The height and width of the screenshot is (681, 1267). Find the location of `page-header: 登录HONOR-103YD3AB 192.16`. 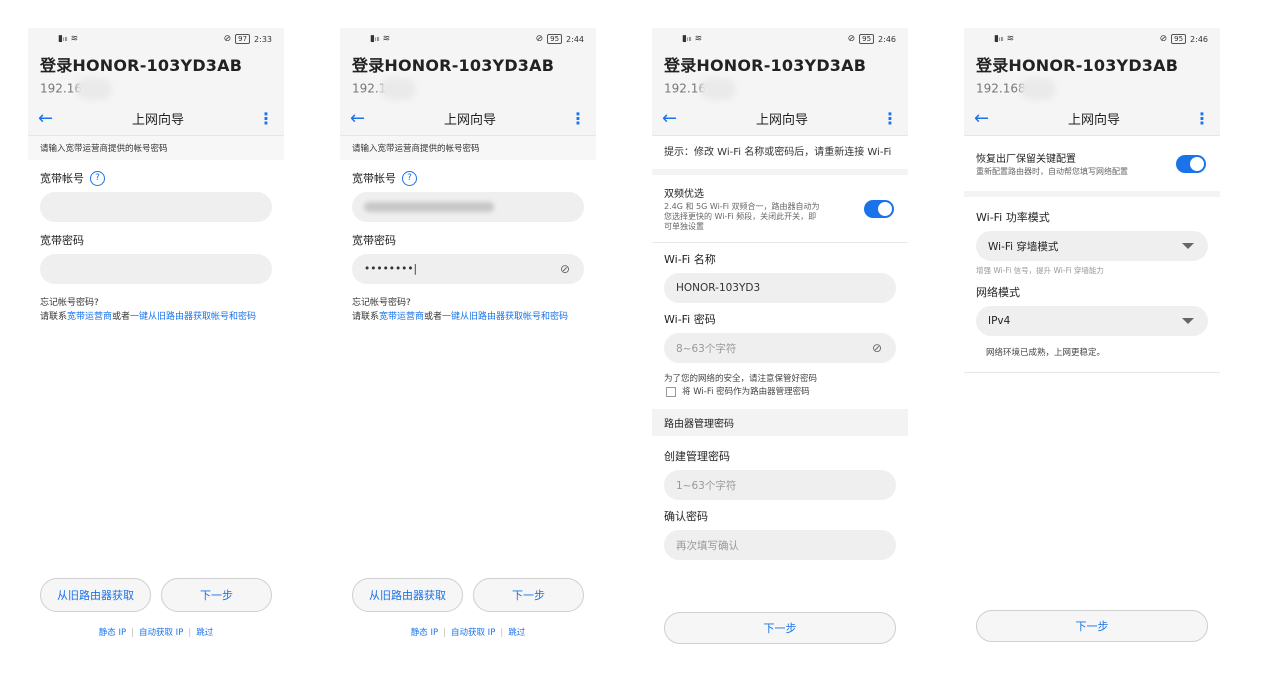

page-header: 登录HONOR-103YD3AB 192.16 is located at coordinates (780, 76).